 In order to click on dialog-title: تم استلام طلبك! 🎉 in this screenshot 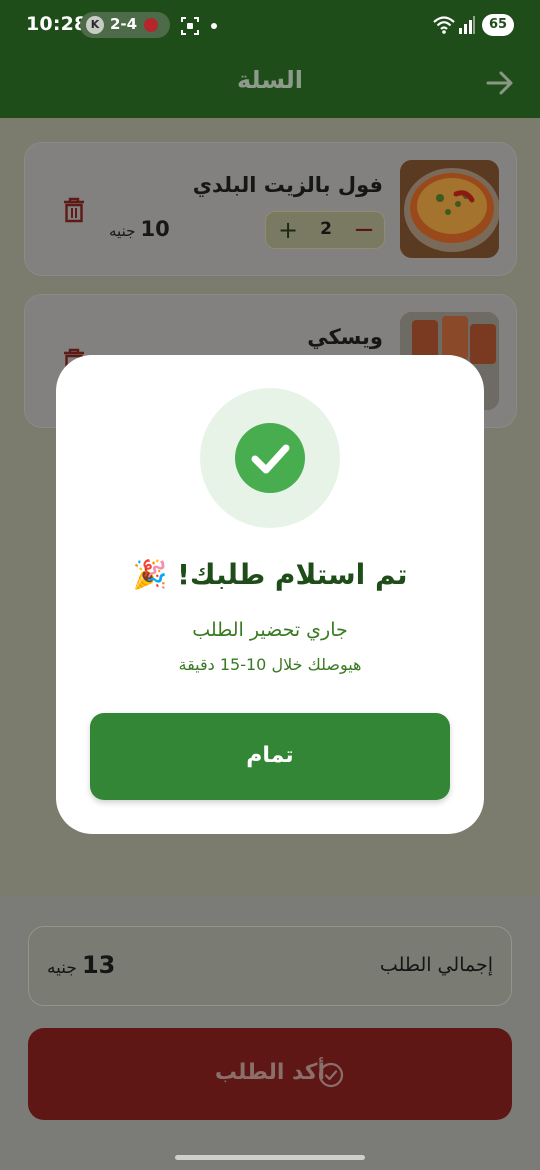, I will do `click(270, 574)`.